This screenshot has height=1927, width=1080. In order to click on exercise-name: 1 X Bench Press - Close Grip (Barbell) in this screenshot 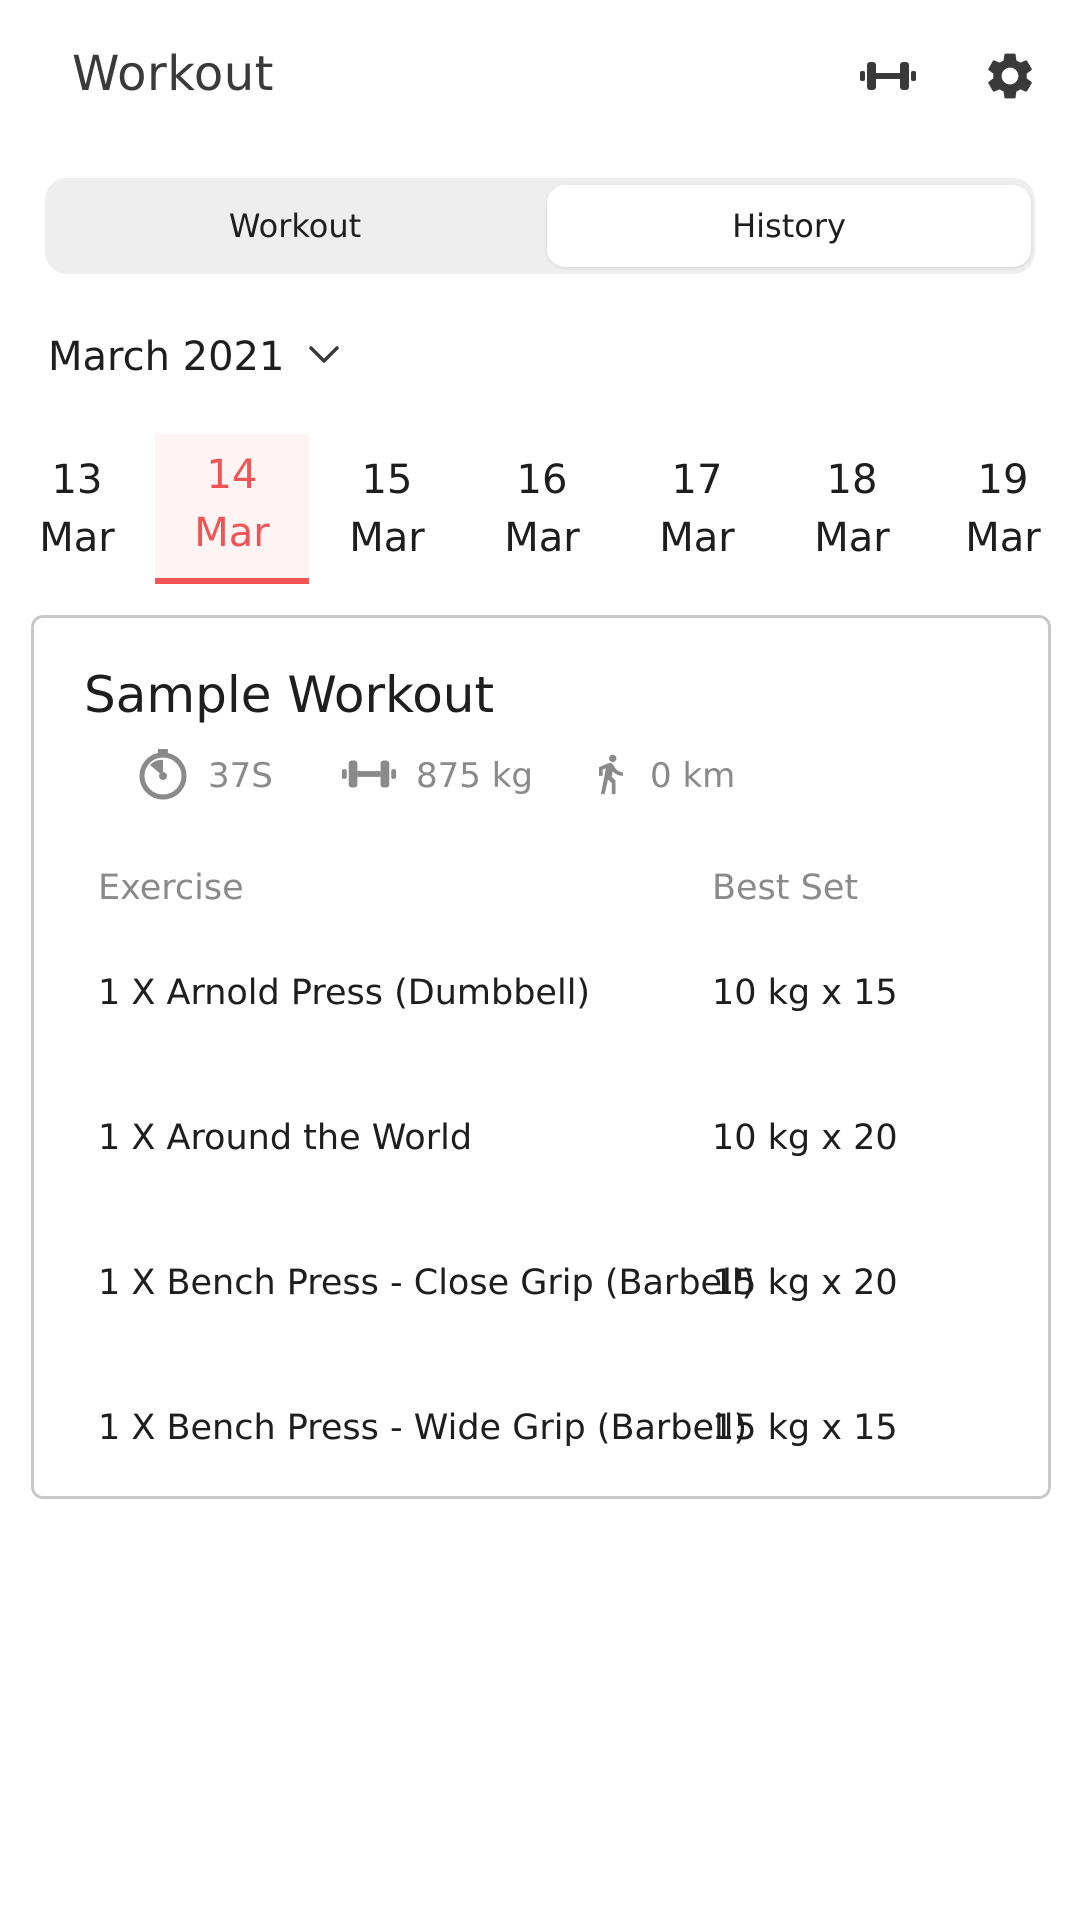, I will do `click(427, 1283)`.